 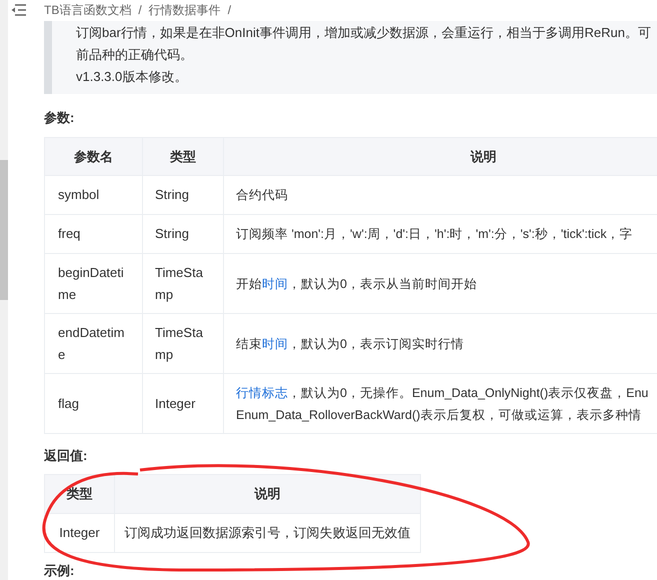 What do you see at coordinates (364, 33) in the screenshot?
I see `note-text: 订阅bar行情，如果是在非OnInit事件调用，增加或减少数据源，会重运行，相当于多调用ReRun。可` at bounding box center [364, 33].